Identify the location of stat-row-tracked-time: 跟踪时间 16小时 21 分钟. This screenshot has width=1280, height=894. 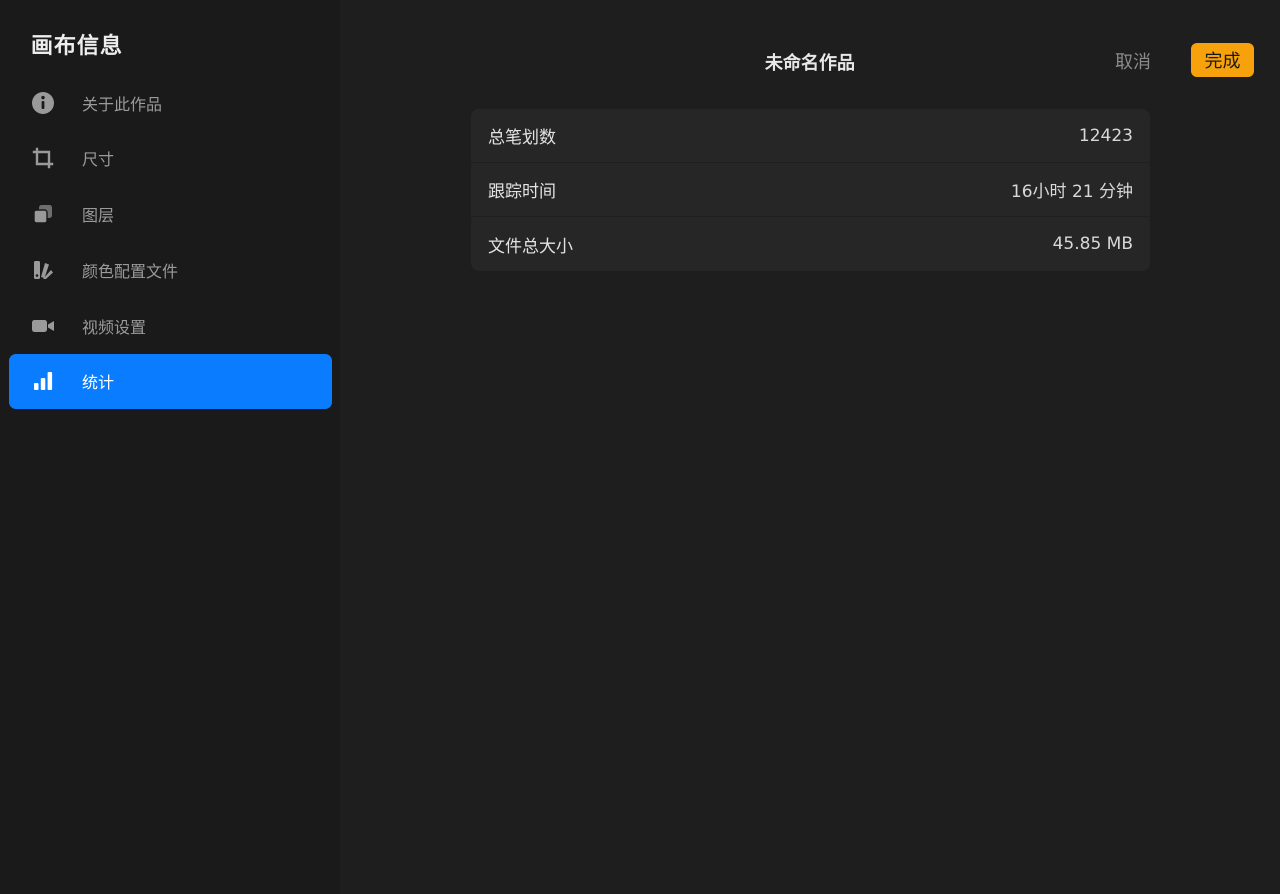
(810, 190).